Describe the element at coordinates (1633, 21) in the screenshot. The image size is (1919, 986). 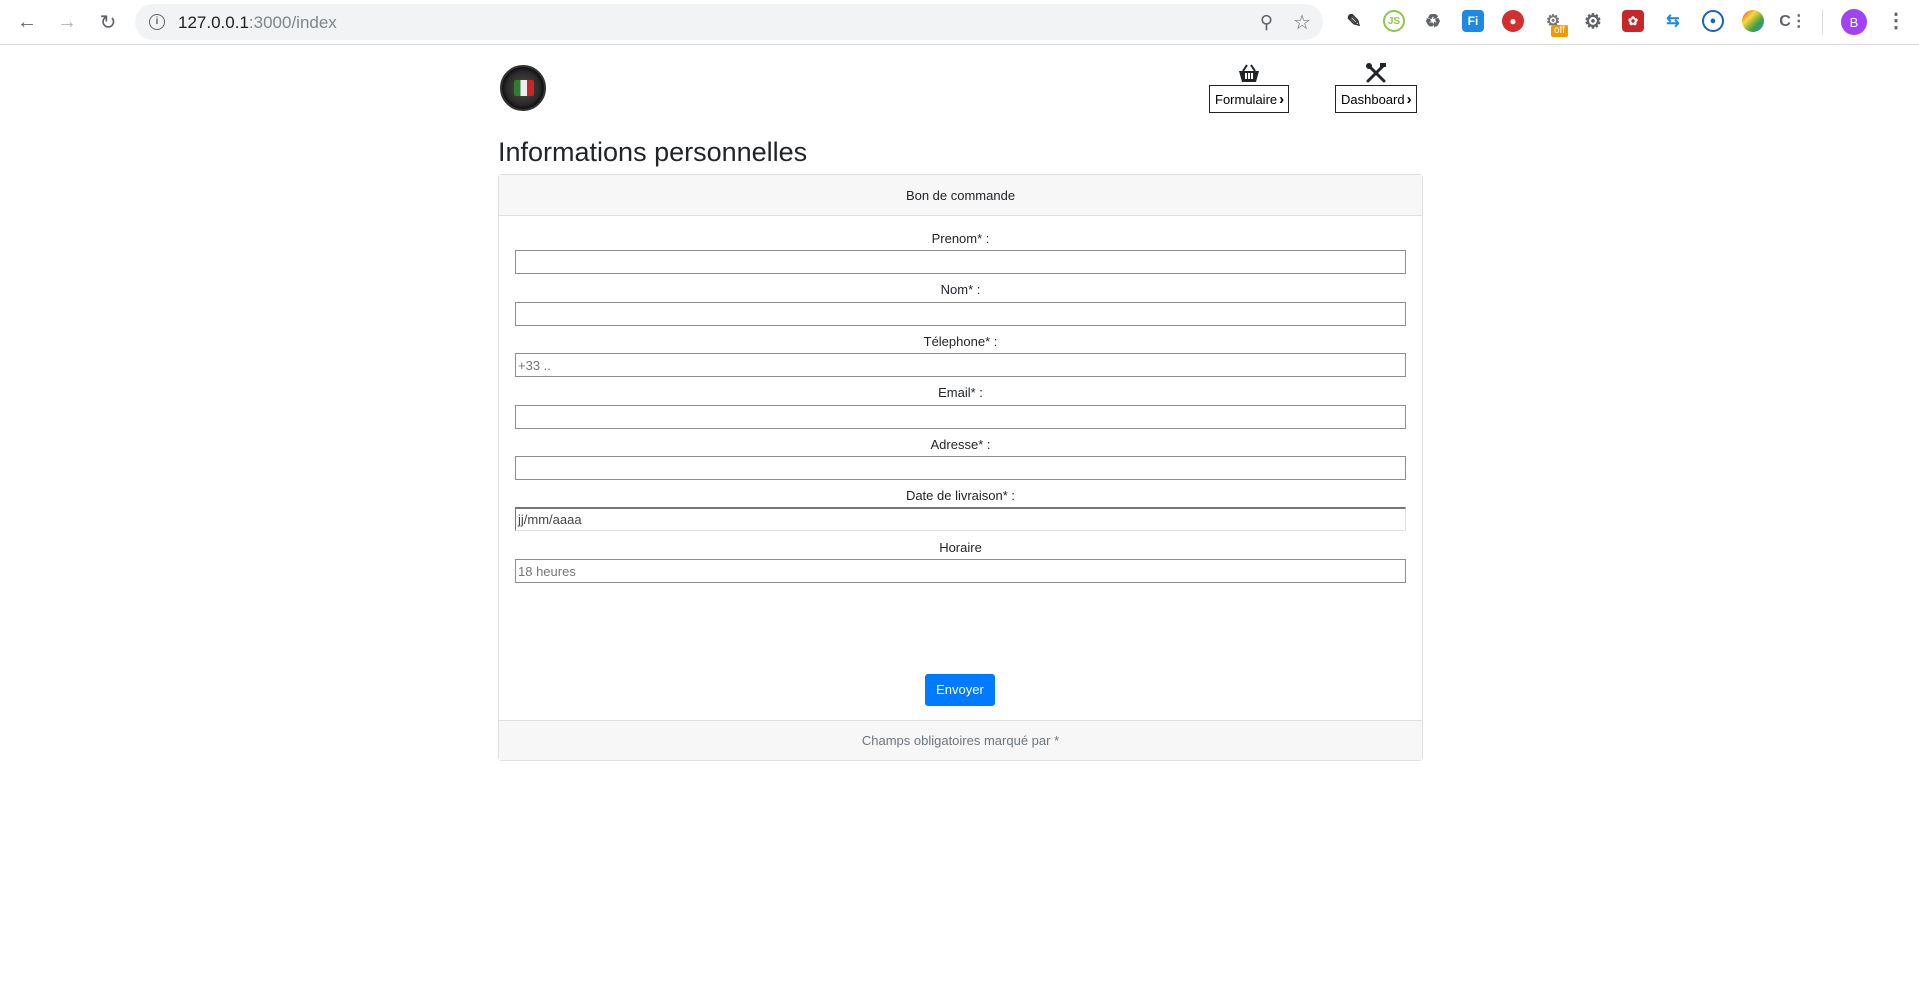
I see `red-puzzle-icon: ✿` at that location.